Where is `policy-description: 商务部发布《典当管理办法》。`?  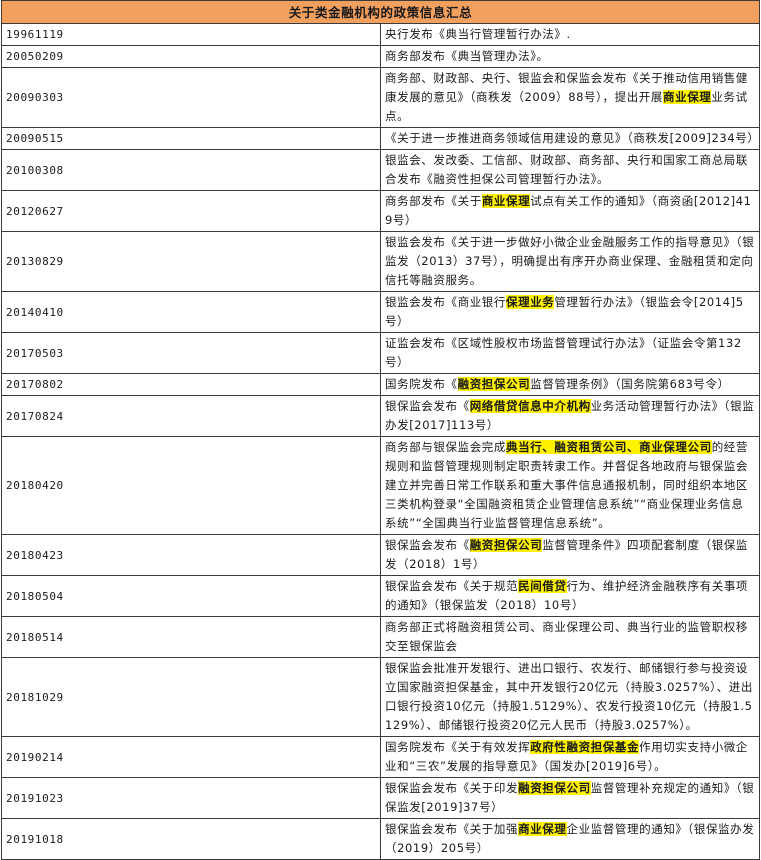 policy-description: 商务部发布《典当管理办法》。 is located at coordinates (570, 56).